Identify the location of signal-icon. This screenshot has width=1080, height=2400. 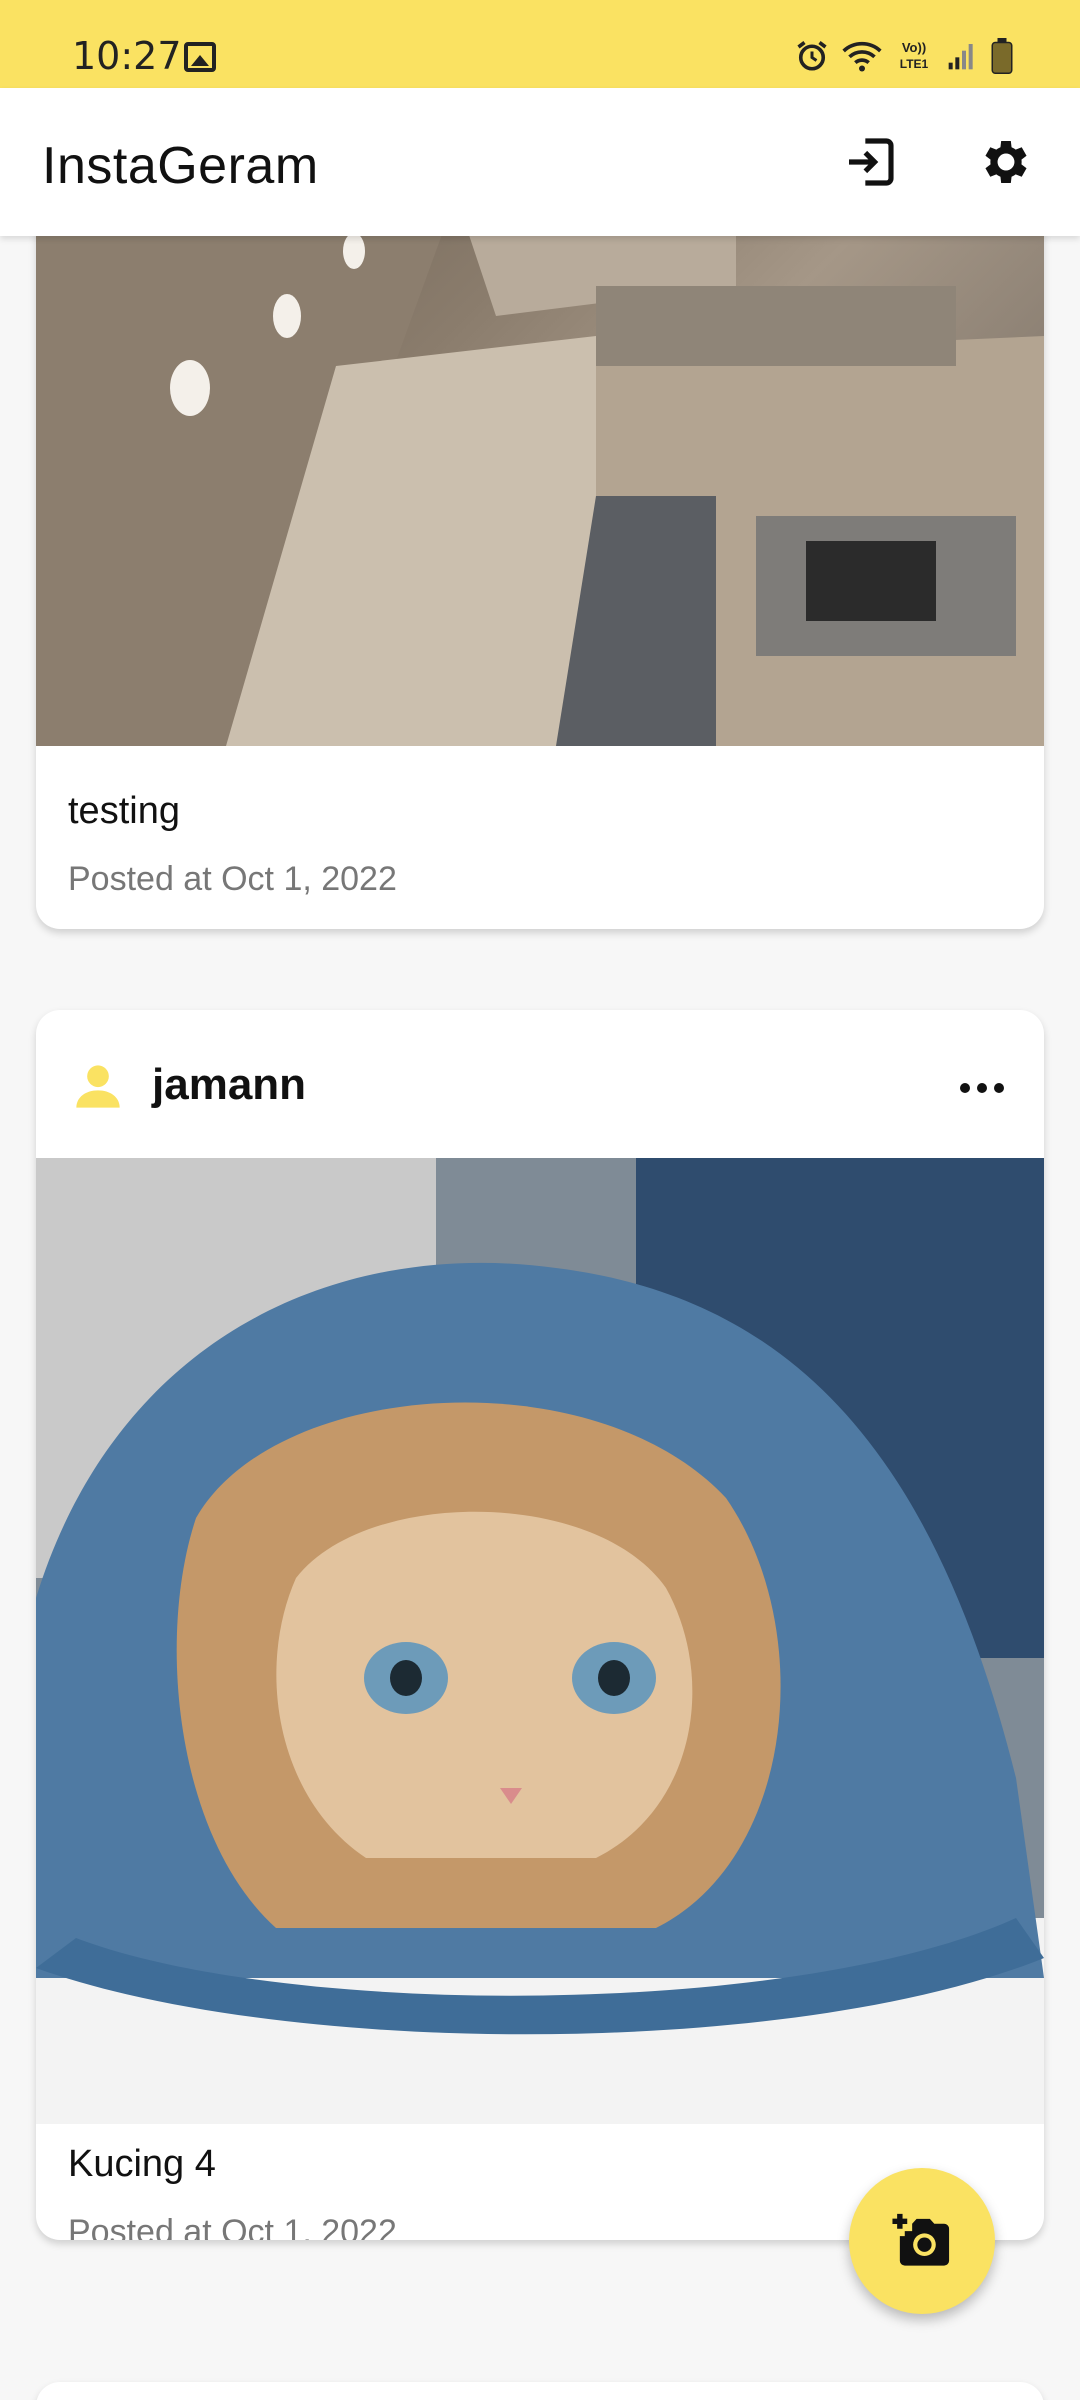
(960, 57).